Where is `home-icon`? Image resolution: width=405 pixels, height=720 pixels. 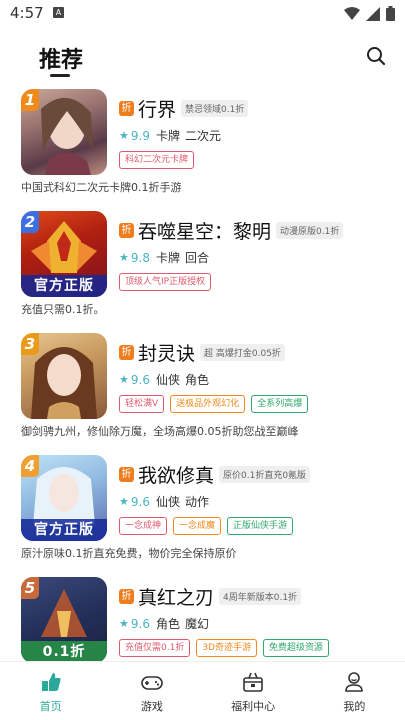 home-icon is located at coordinates (51, 682).